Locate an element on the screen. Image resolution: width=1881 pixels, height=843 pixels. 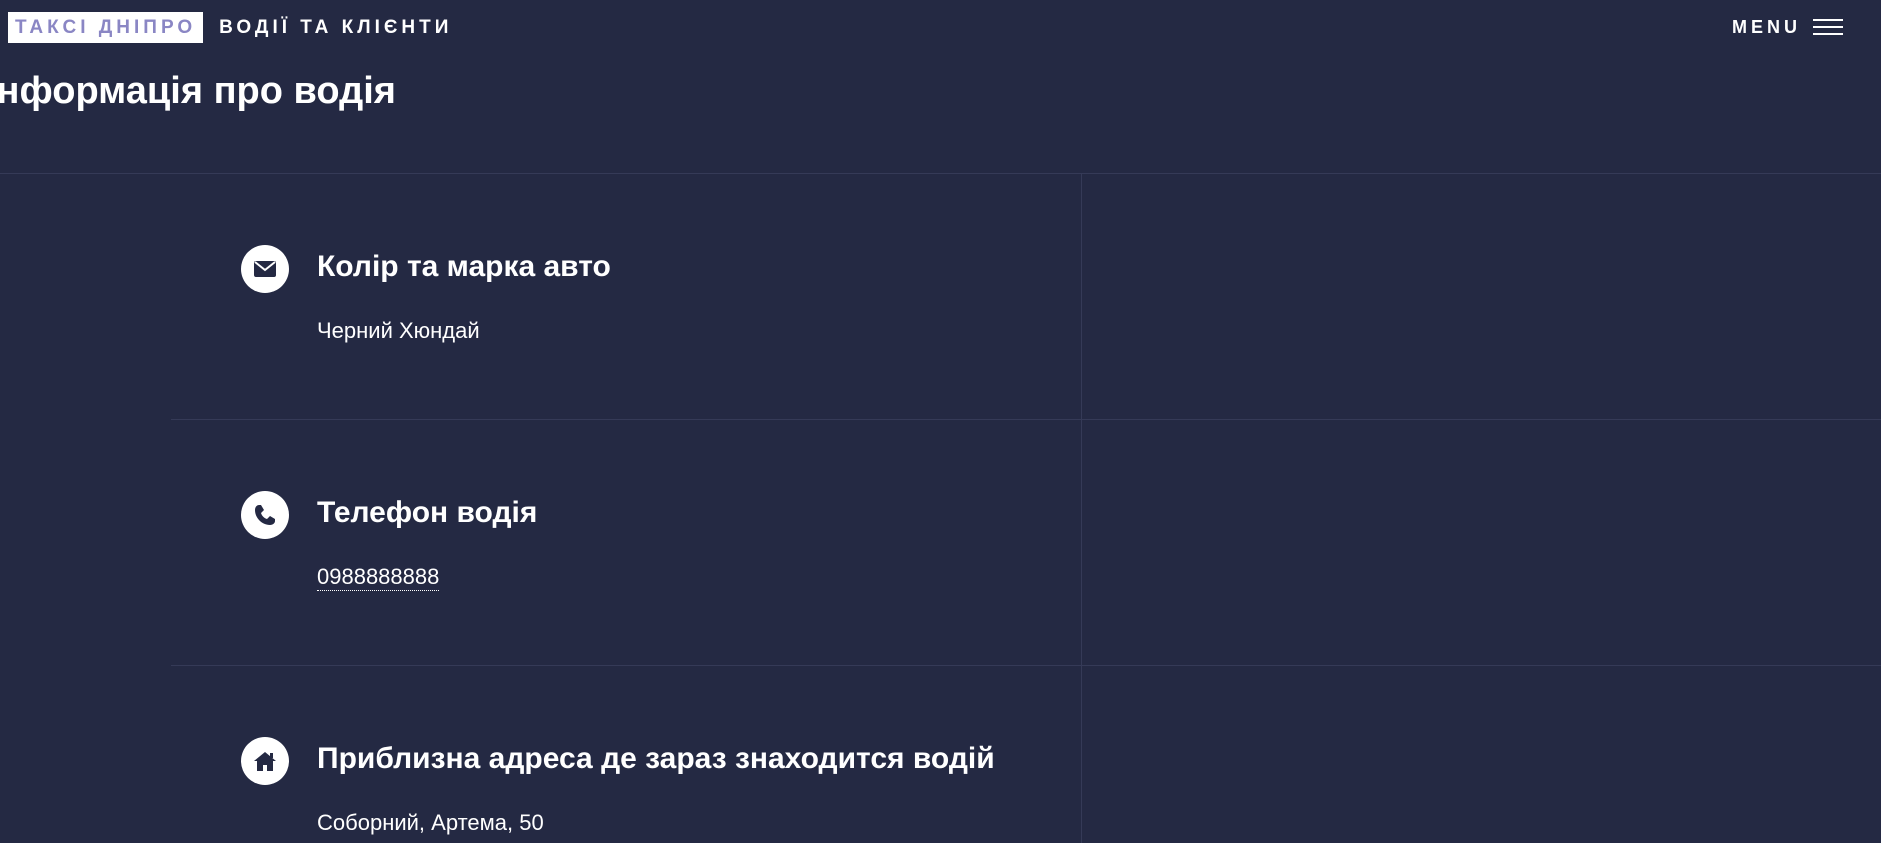
site-header: ТАКСІ ДНІПРО ВОДІЇ ТА КЛІЄНТИ MENU is located at coordinates (940, 27).